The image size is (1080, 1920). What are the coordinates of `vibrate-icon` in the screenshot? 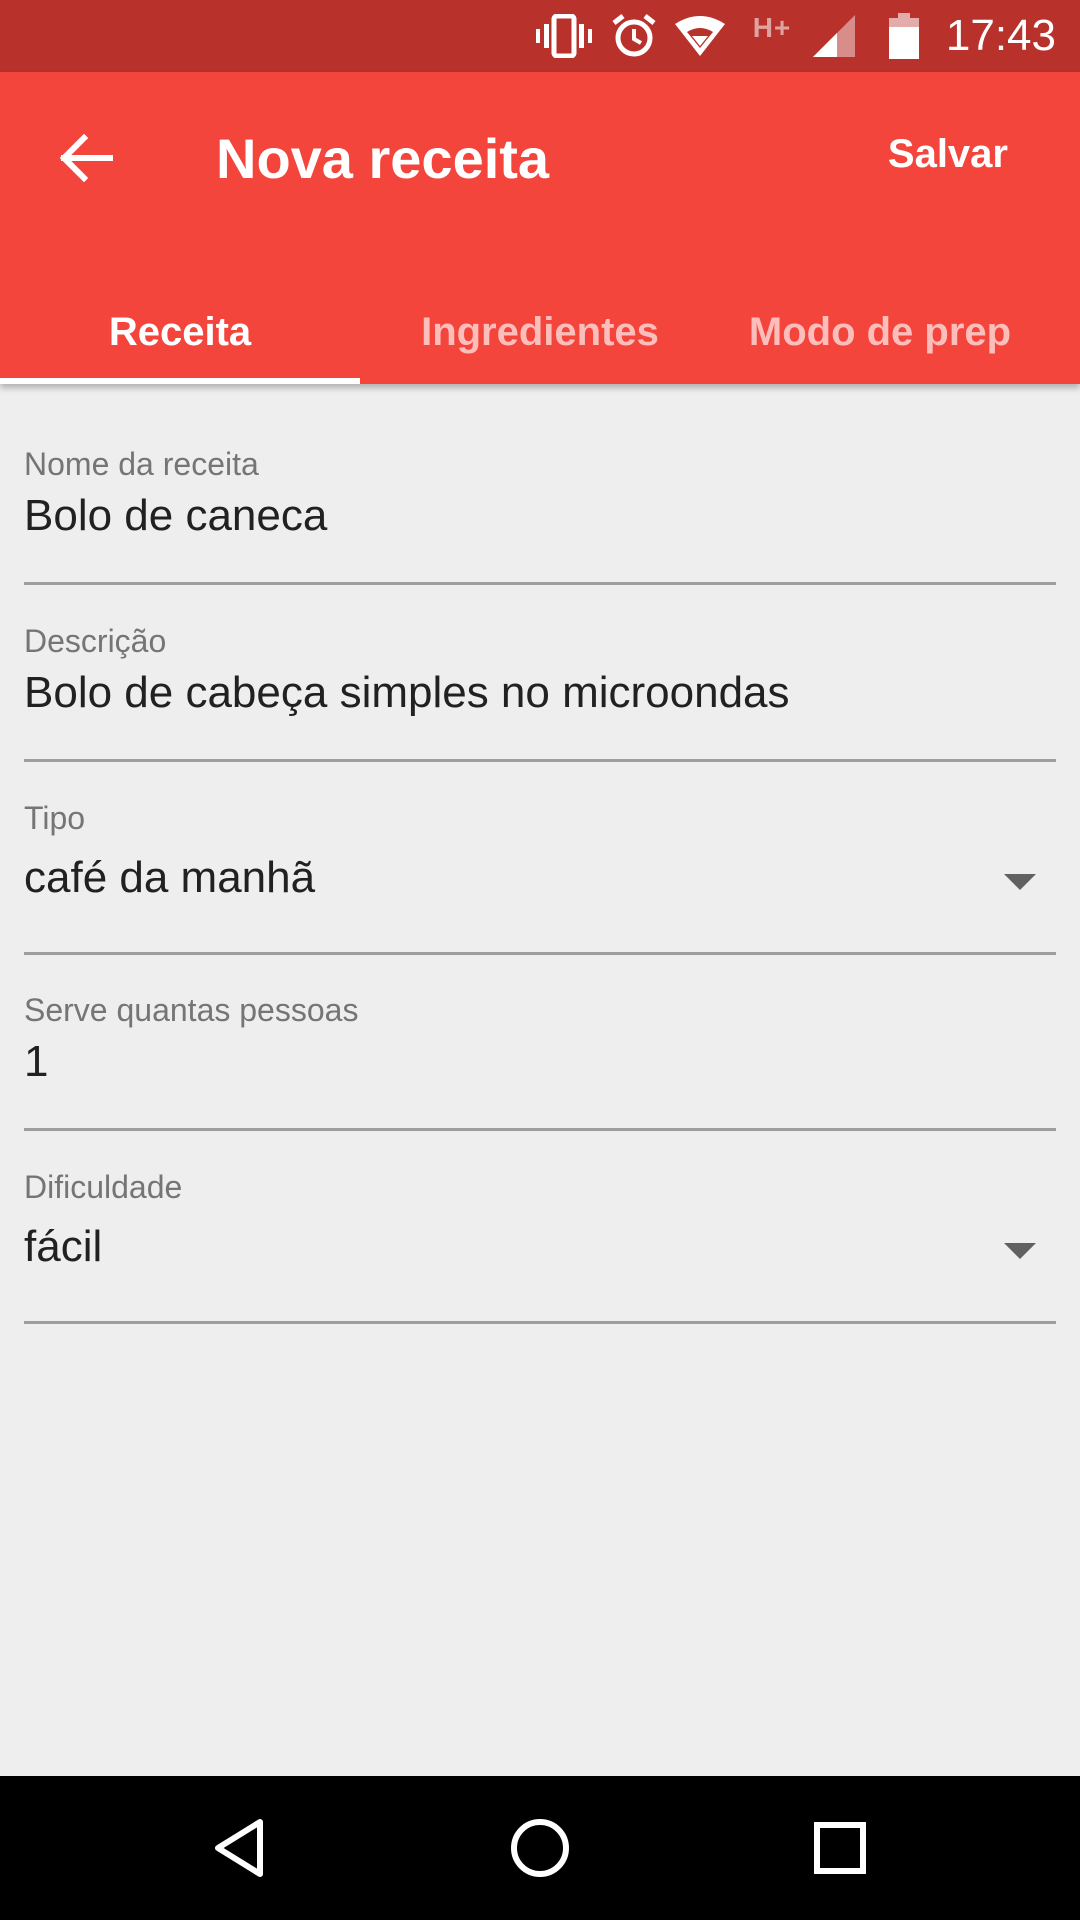 It's located at (564, 36).